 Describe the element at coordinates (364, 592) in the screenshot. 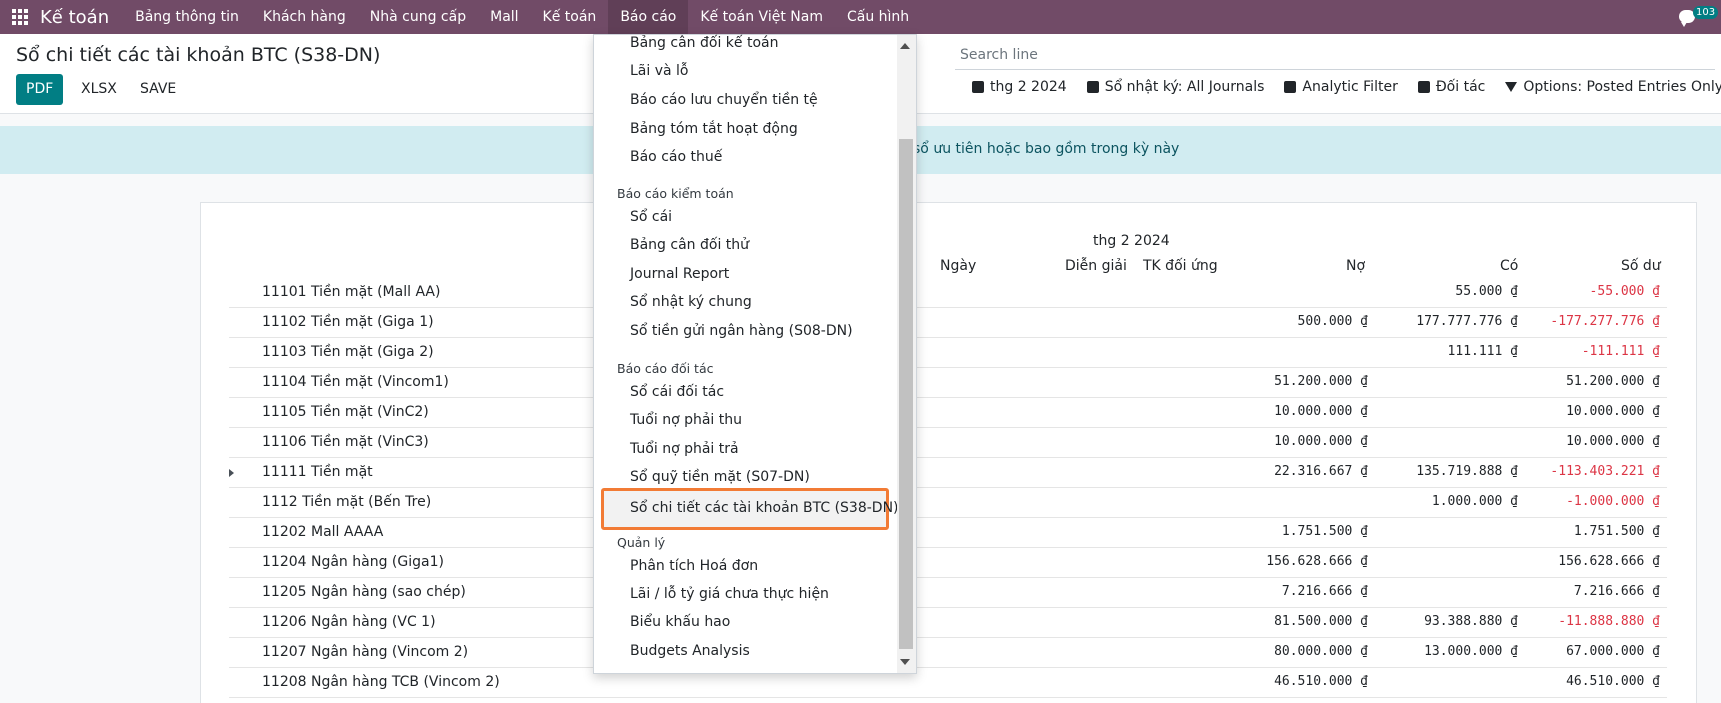

I see `account-label: 11205 Ngân hàng (sao chép)` at that location.